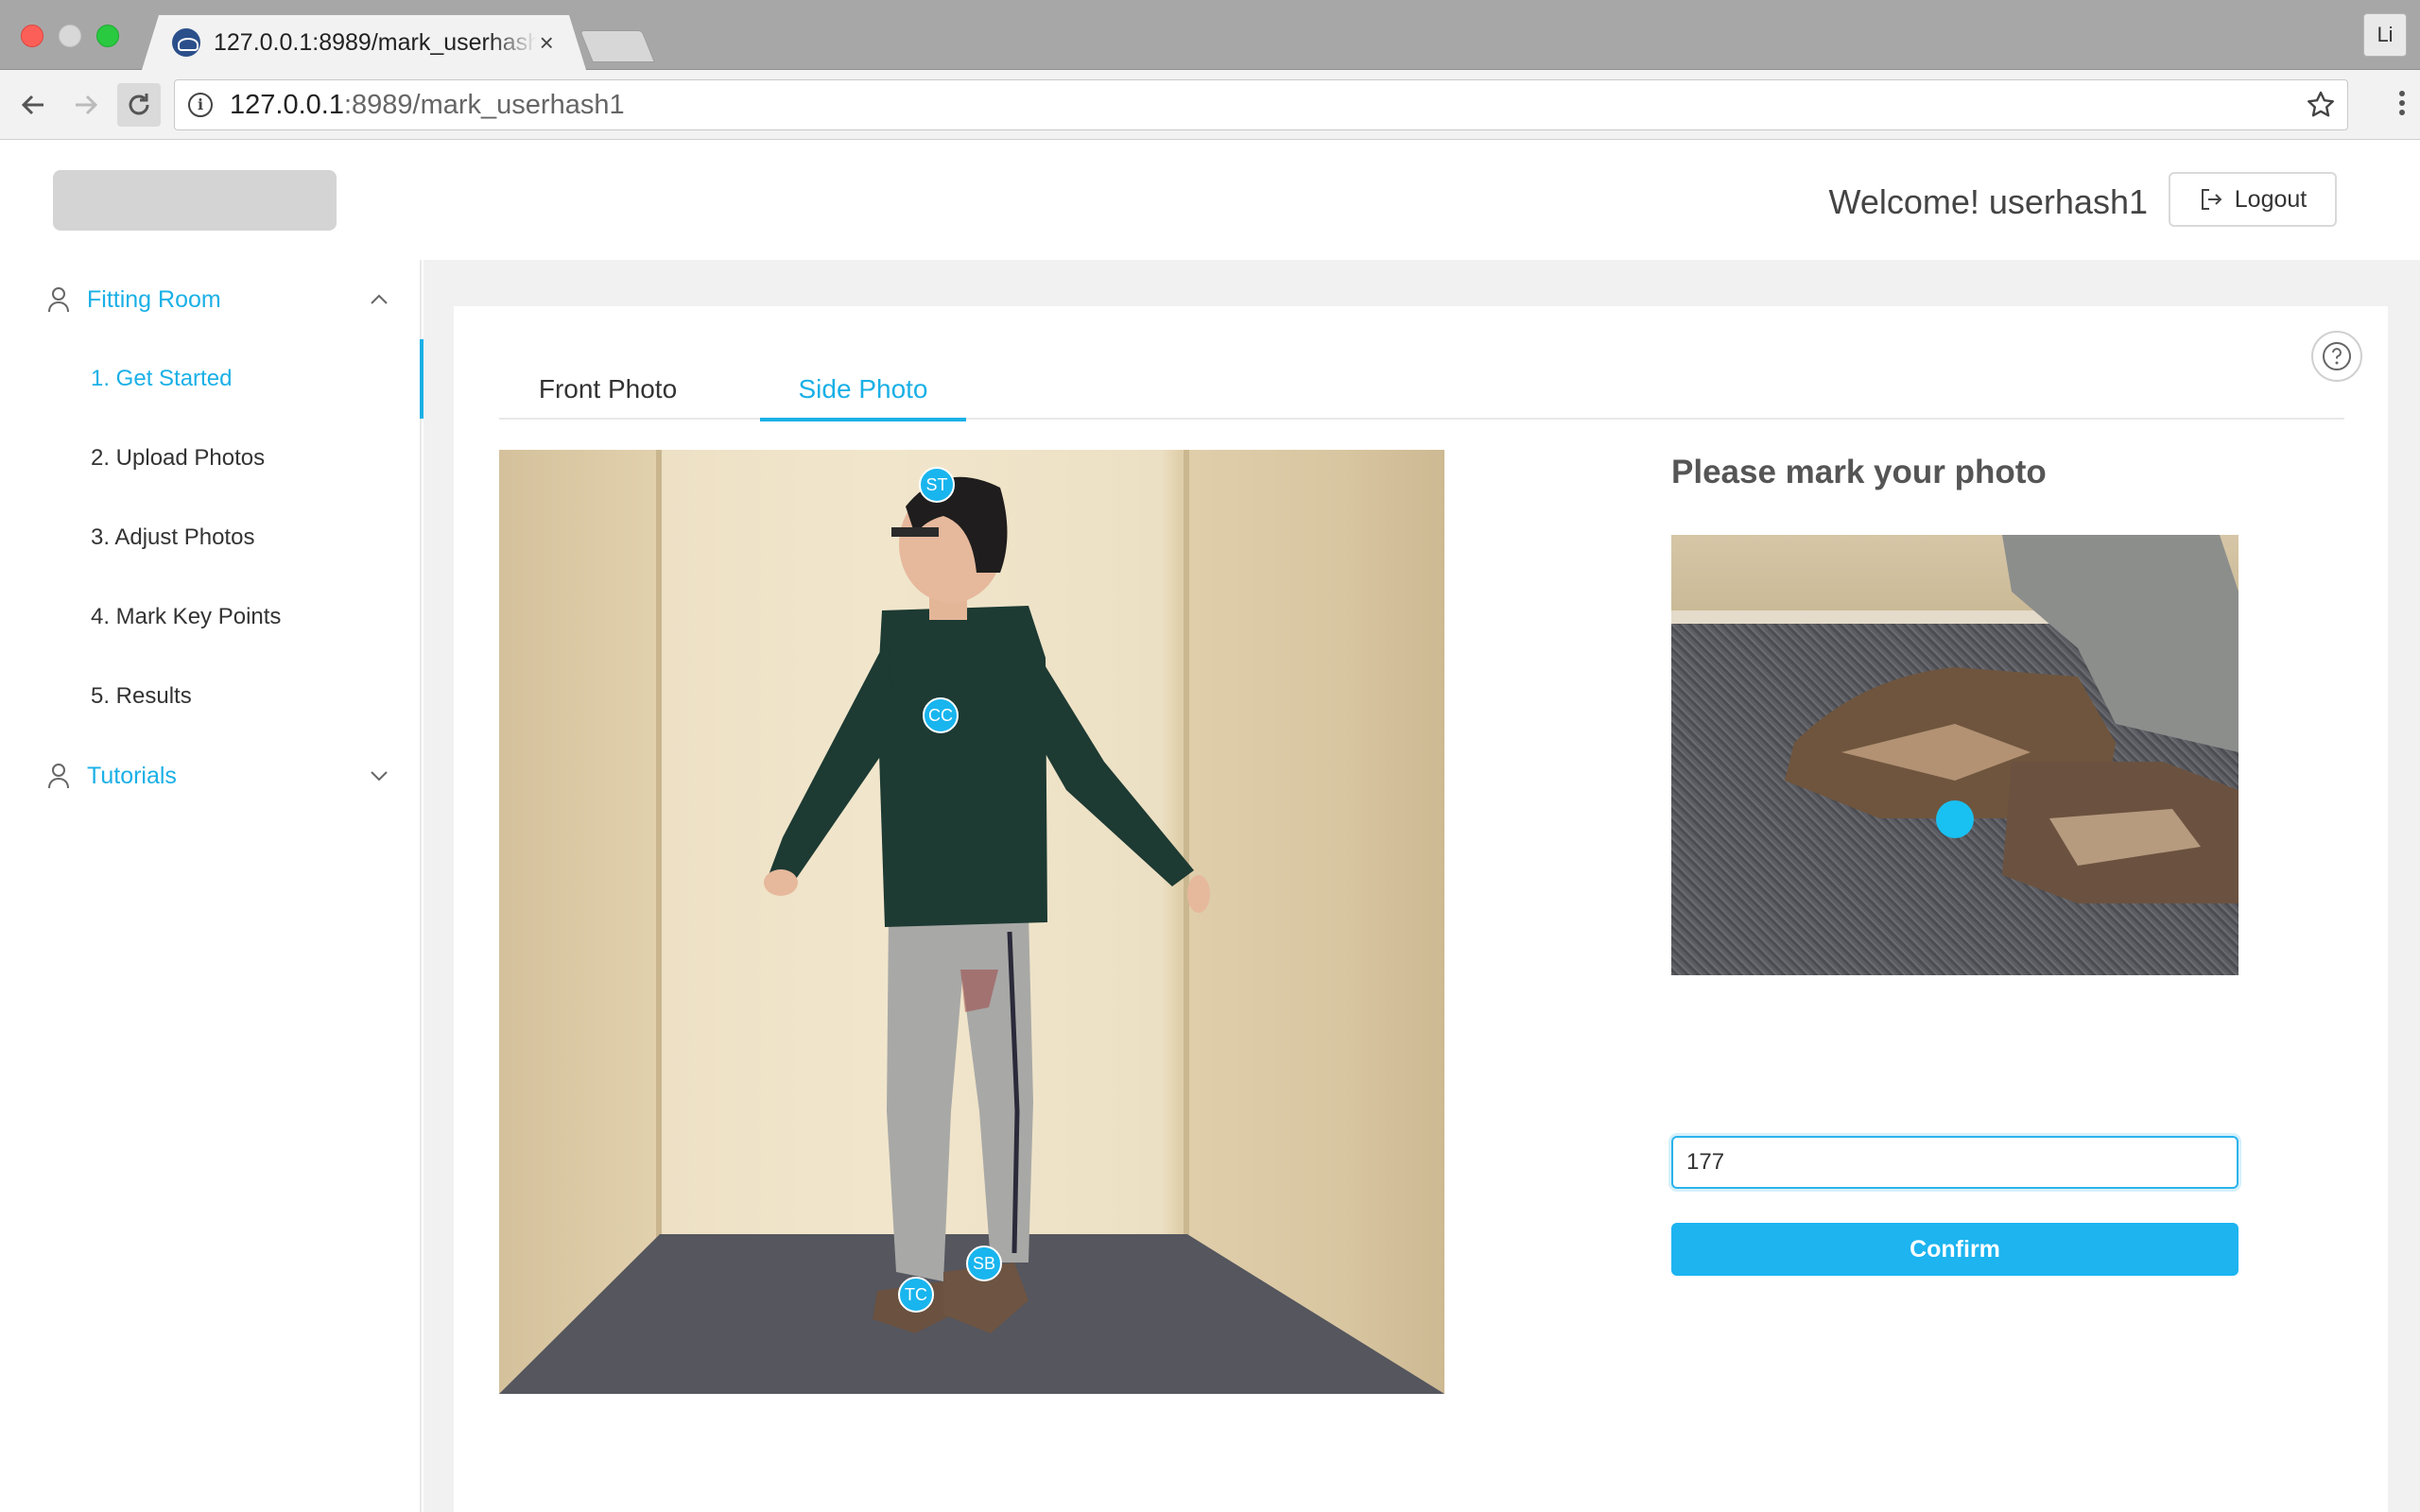 Image resolution: width=2420 pixels, height=1512 pixels. Describe the element at coordinates (379, 776) in the screenshot. I see `chevron-down-icon` at that location.